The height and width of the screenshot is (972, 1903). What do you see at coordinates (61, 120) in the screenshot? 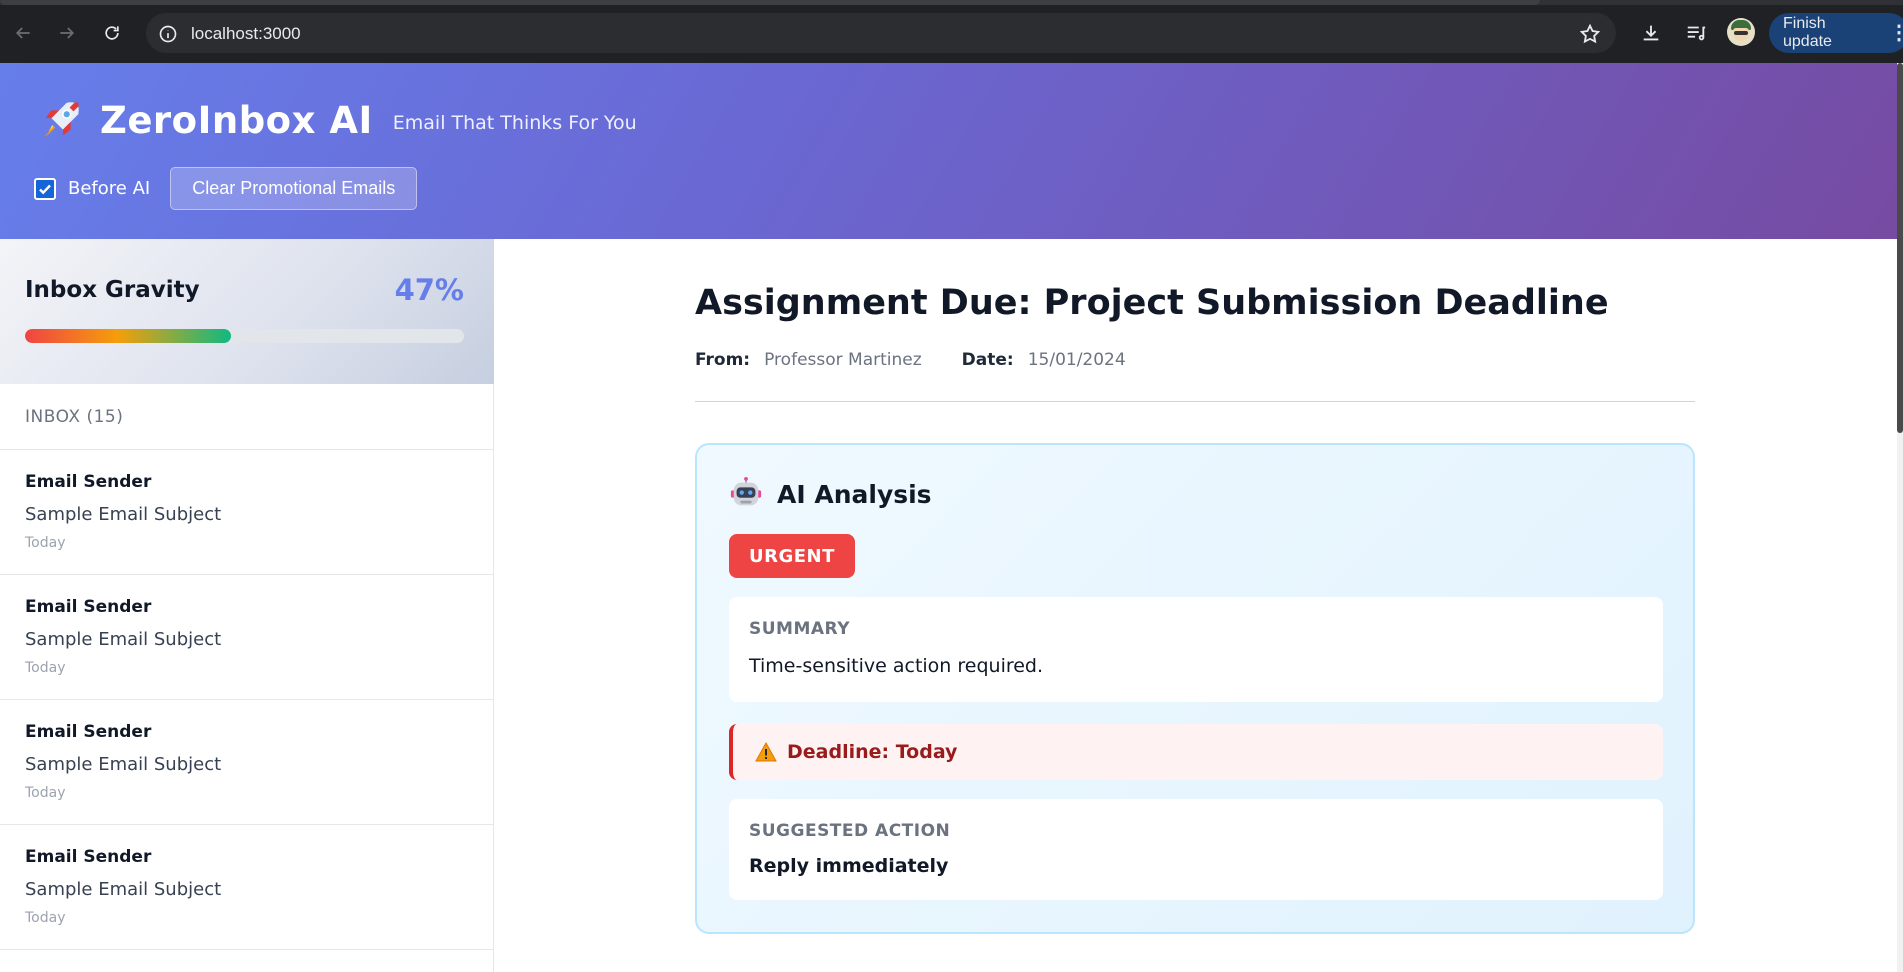
I see `rocket-icon` at bounding box center [61, 120].